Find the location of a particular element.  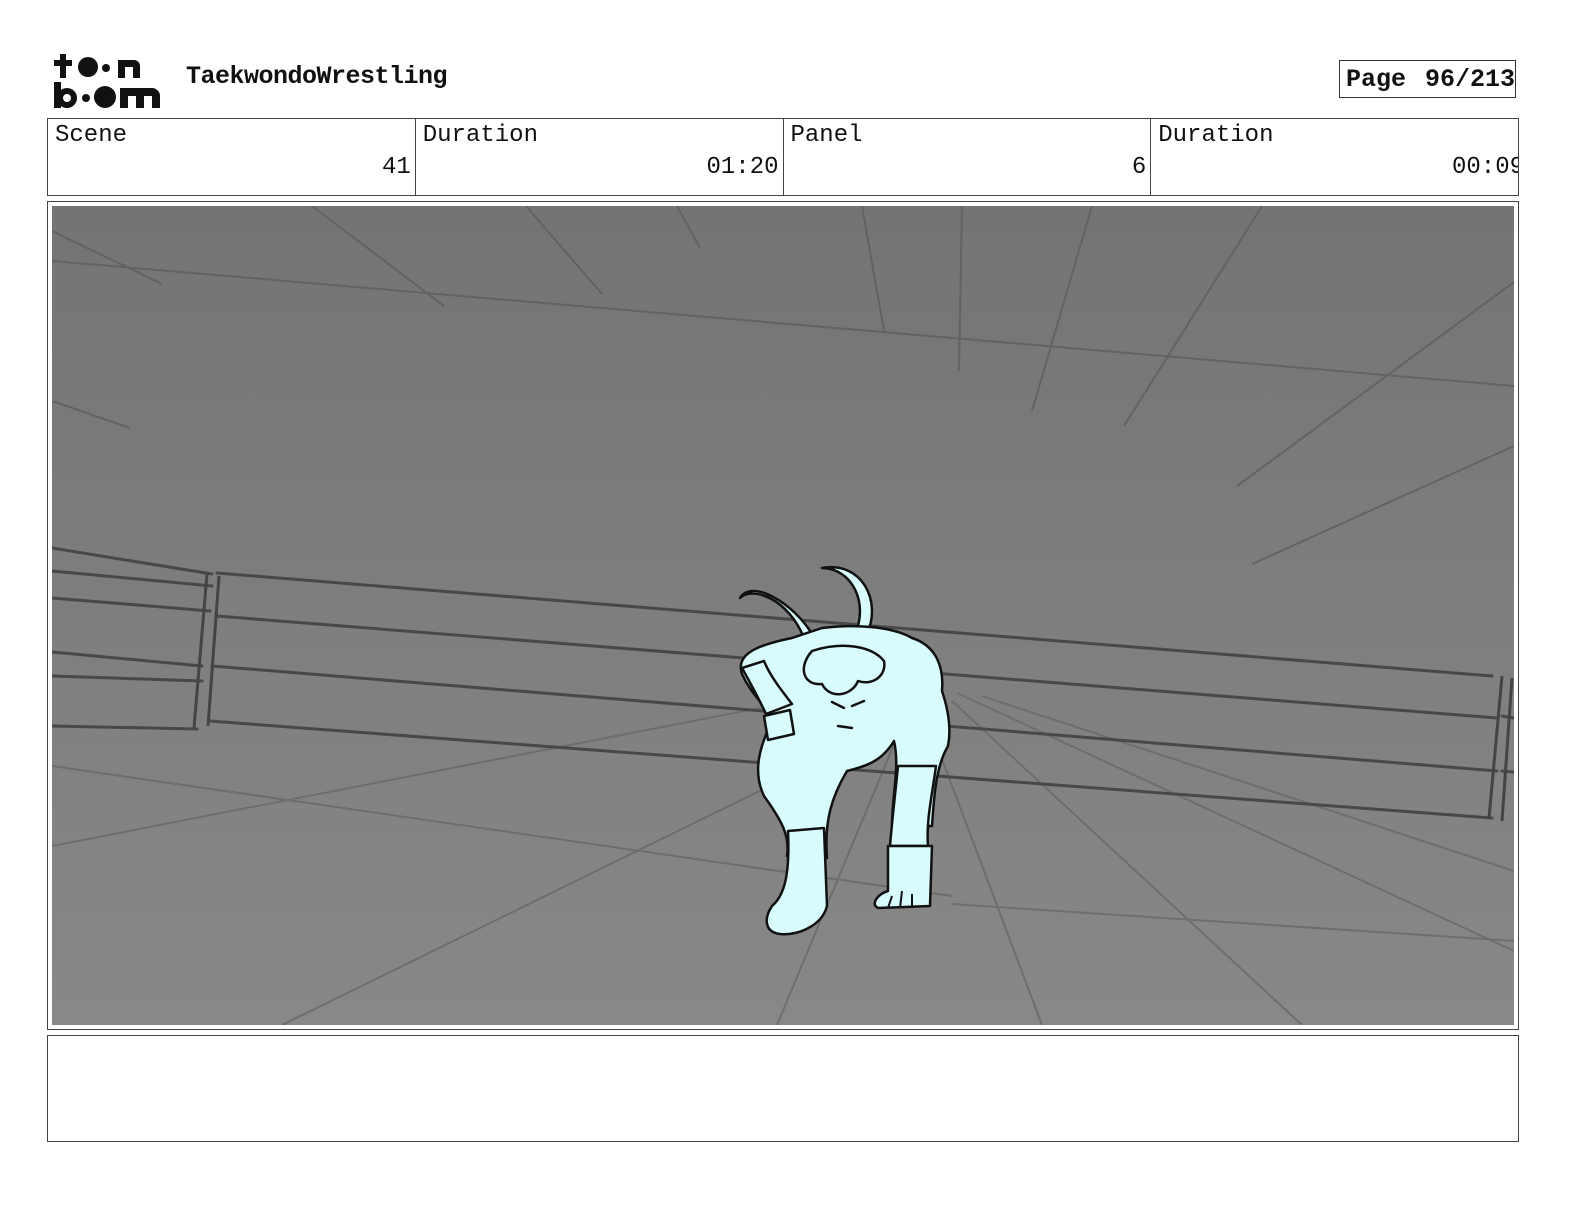

page-indicator: Page 96/213 is located at coordinates (1427, 79).